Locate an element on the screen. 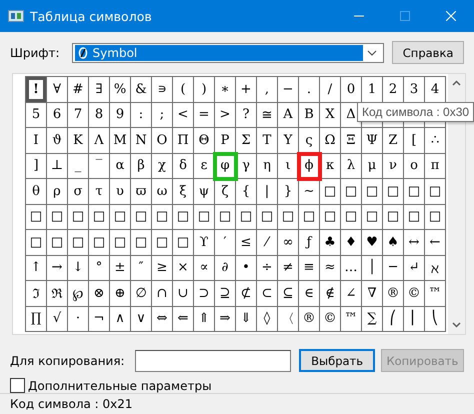 This screenshot has width=474, height=414. character-cell: ‾ is located at coordinates (99, 166).